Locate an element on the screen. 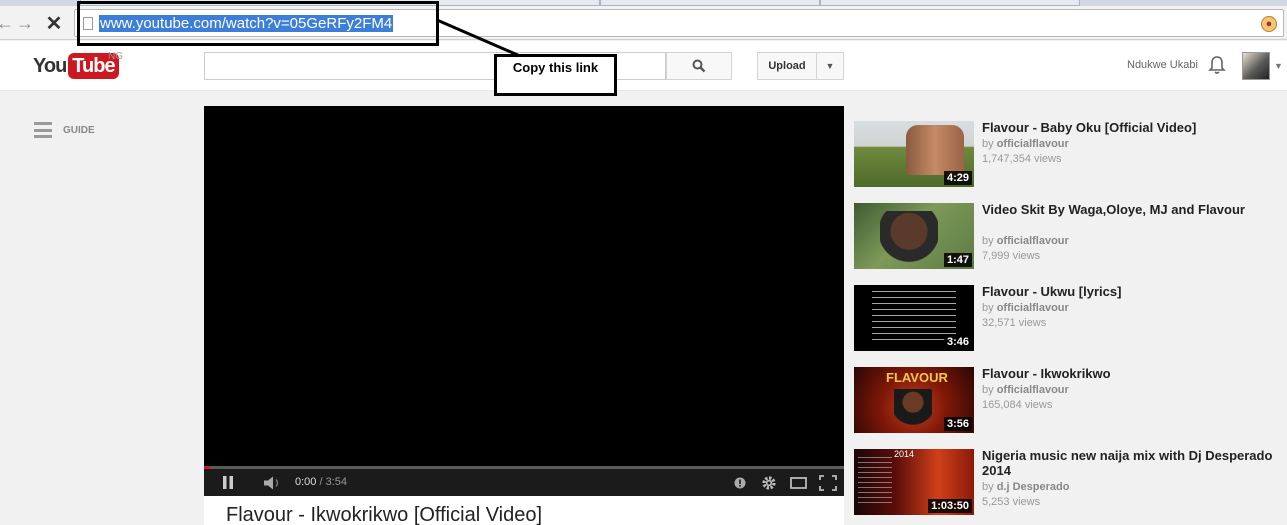 Image resolution: width=1287 pixels, height=525 pixels. fullscreen-button is located at coordinates (828, 482).